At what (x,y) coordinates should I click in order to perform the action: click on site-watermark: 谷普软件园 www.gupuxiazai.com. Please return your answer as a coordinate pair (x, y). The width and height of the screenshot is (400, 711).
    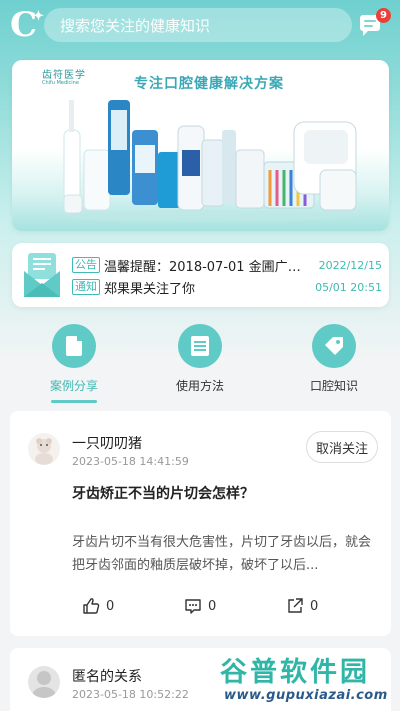
    Looking at the image, I should click on (308, 679).